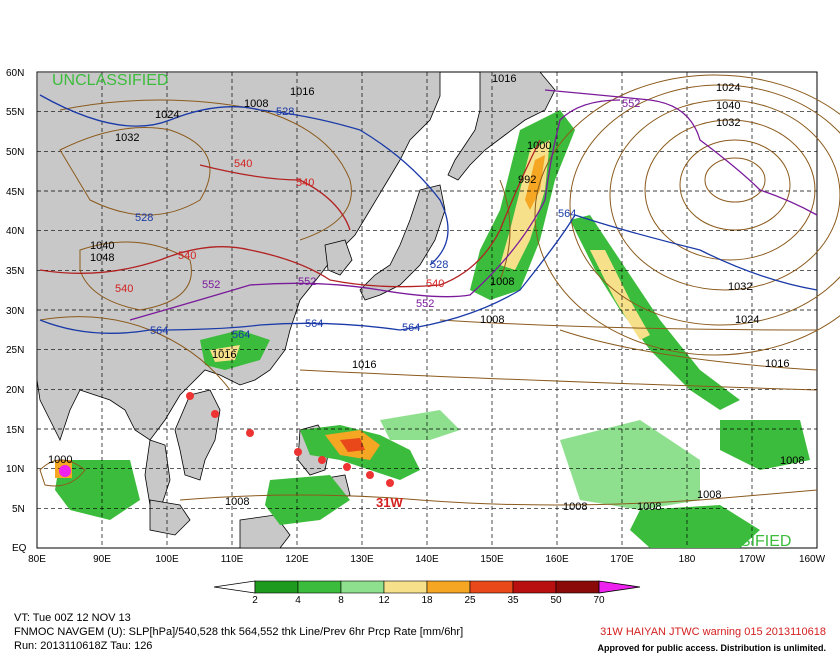 The height and width of the screenshot is (660, 840). Describe the element at coordinates (812, 559) in the screenshot. I see `lon-label: 160W` at that location.